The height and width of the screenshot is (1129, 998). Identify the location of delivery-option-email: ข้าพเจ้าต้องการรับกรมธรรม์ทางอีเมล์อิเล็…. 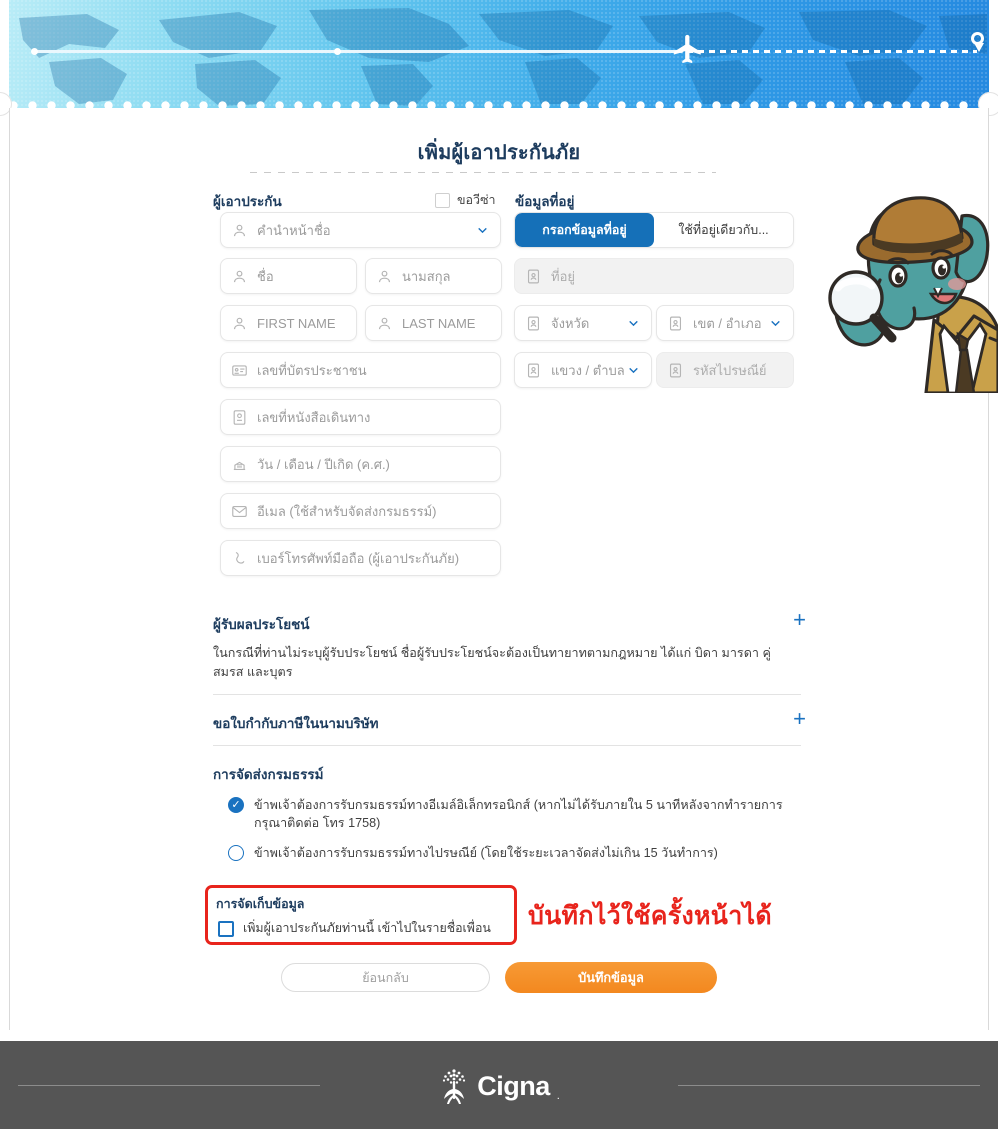
(507, 814).